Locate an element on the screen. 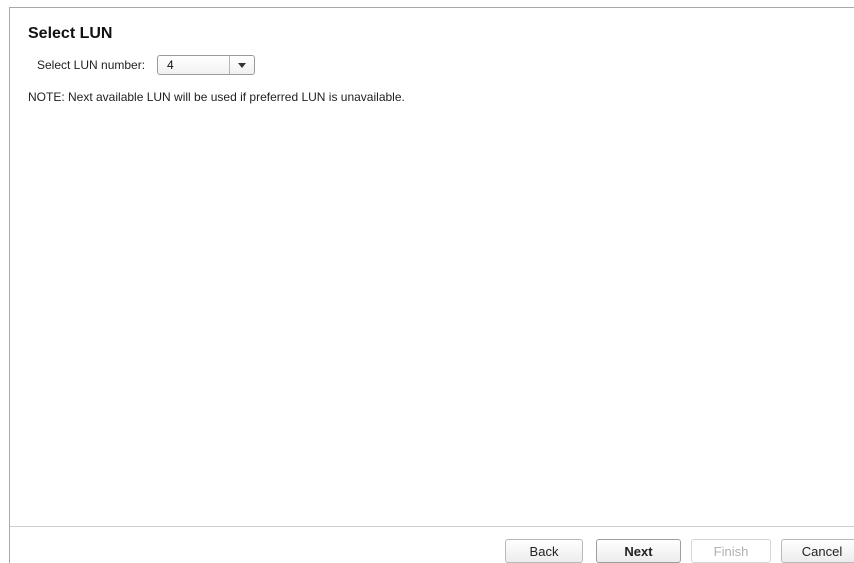 Image resolution: width=854 pixels, height=563 pixels. dropdown-arrow-button is located at coordinates (241, 65).